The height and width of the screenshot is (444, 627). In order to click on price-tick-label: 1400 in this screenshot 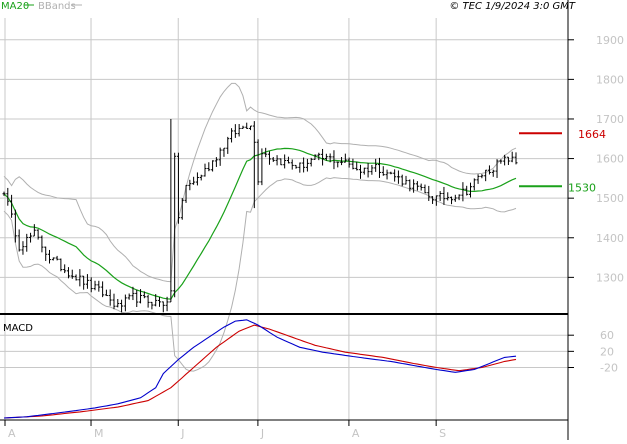, I will do `click(610, 238)`.